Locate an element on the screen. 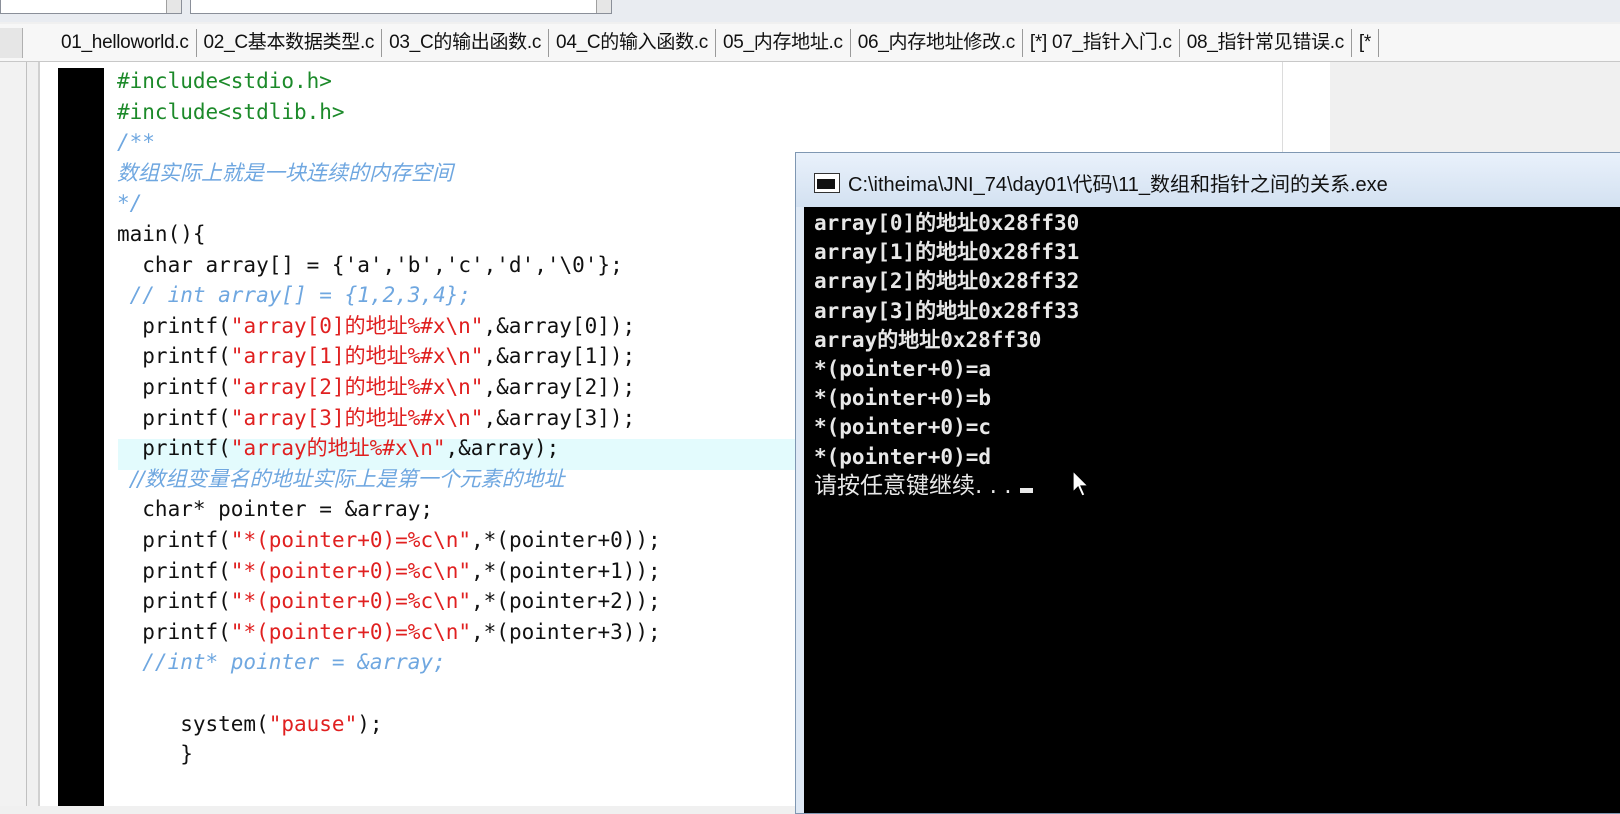 The height and width of the screenshot is (814, 1620). tab-4: 05_内存地址.c is located at coordinates (783, 43).